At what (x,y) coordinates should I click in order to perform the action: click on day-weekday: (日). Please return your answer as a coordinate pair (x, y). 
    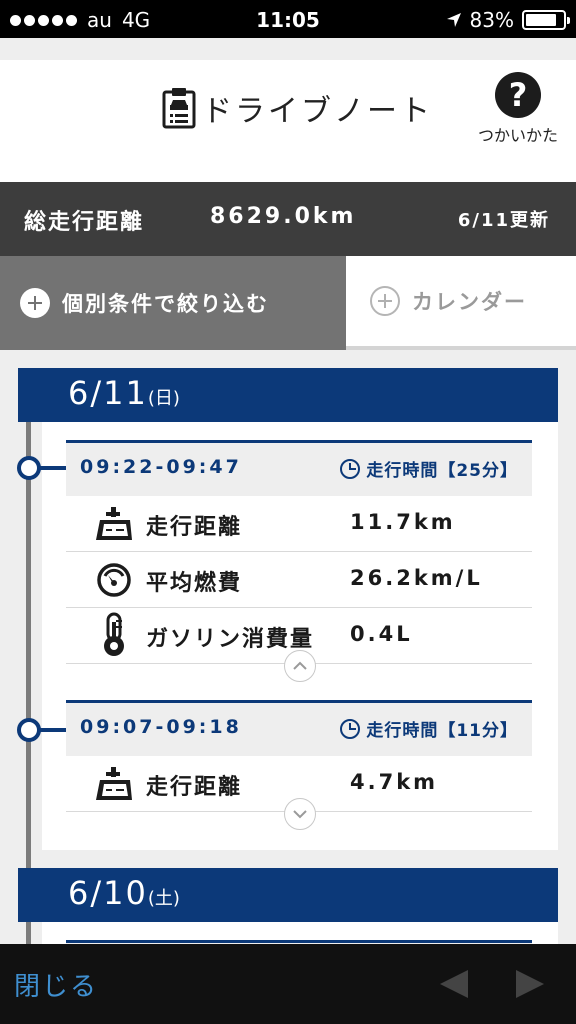
    Looking at the image, I should click on (163, 398).